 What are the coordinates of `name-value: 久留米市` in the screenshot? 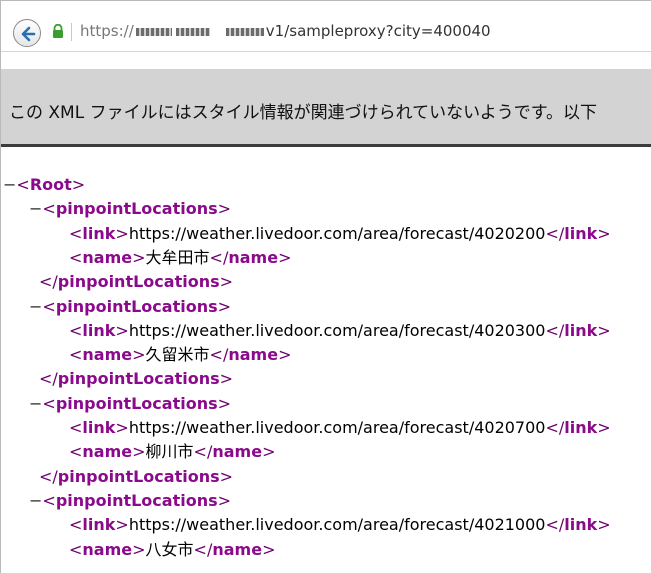 It's located at (177, 355).